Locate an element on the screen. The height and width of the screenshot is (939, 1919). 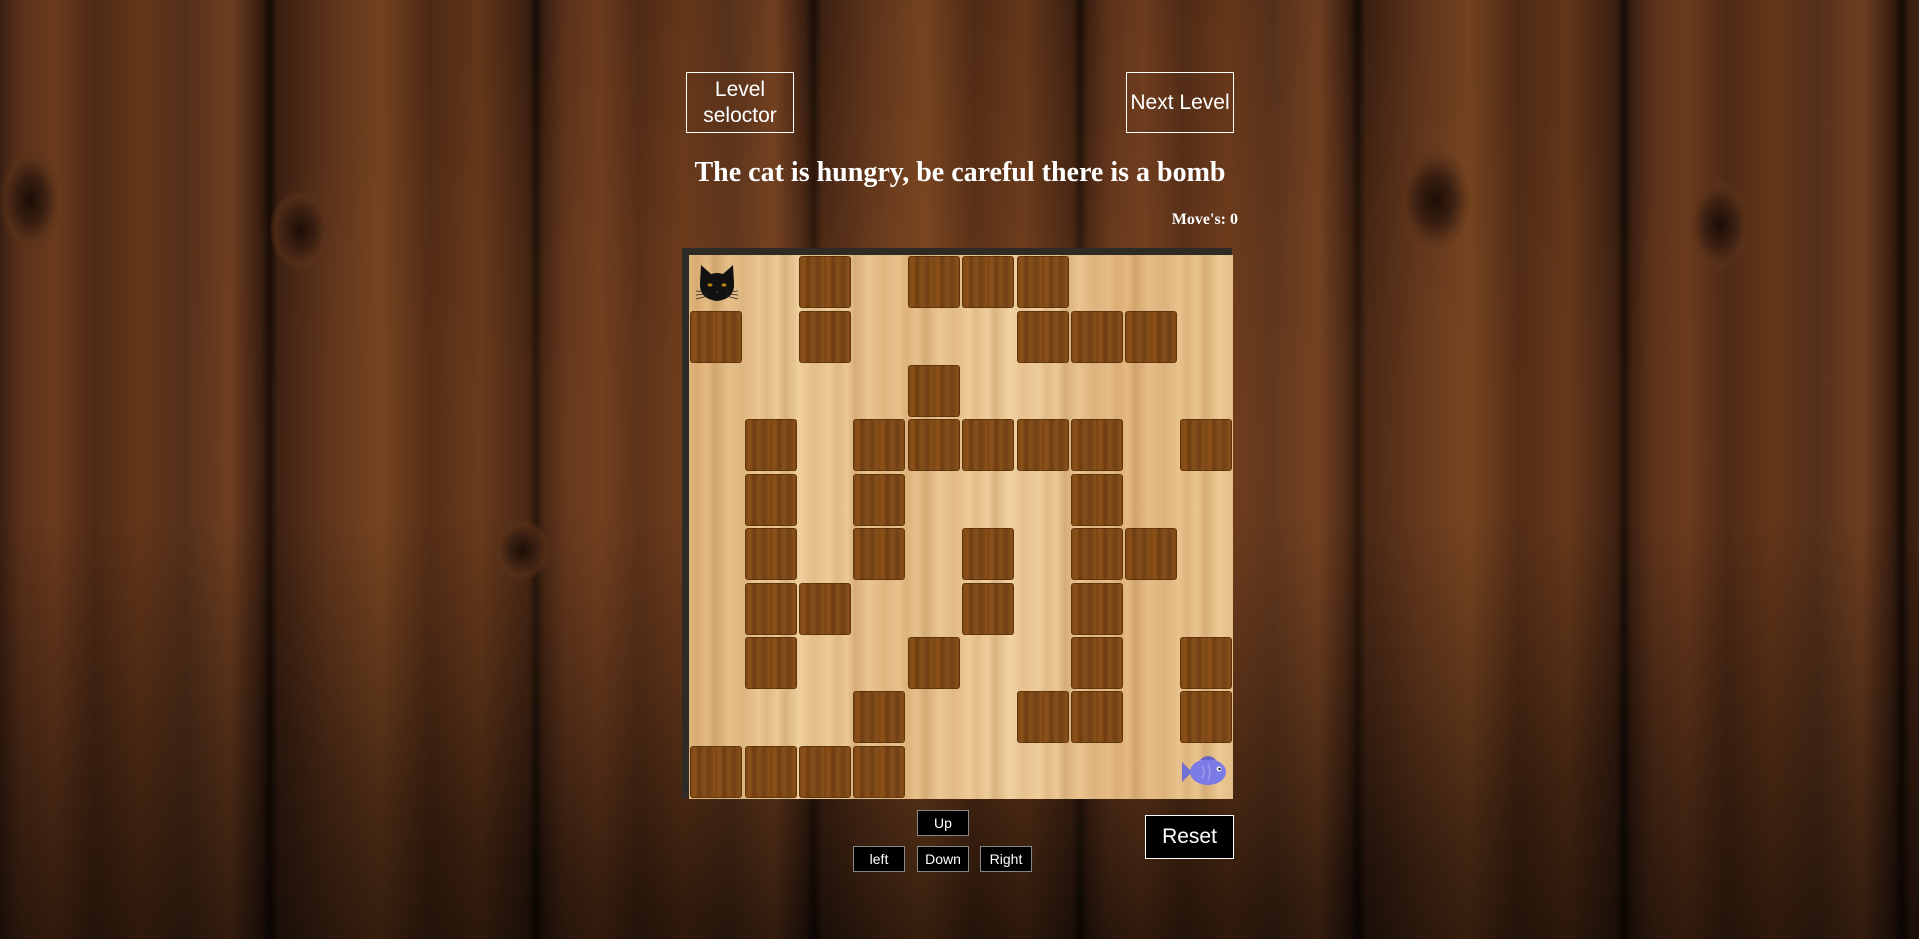
next-level-button: Next Level is located at coordinates (1180, 102).